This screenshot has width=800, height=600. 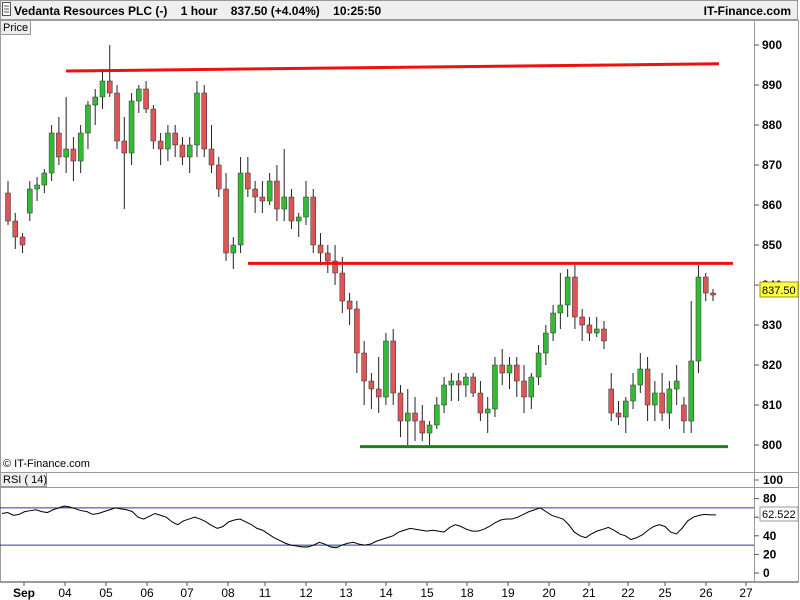 What do you see at coordinates (772, 45) in the screenshot?
I see `price-tick-label: 900` at bounding box center [772, 45].